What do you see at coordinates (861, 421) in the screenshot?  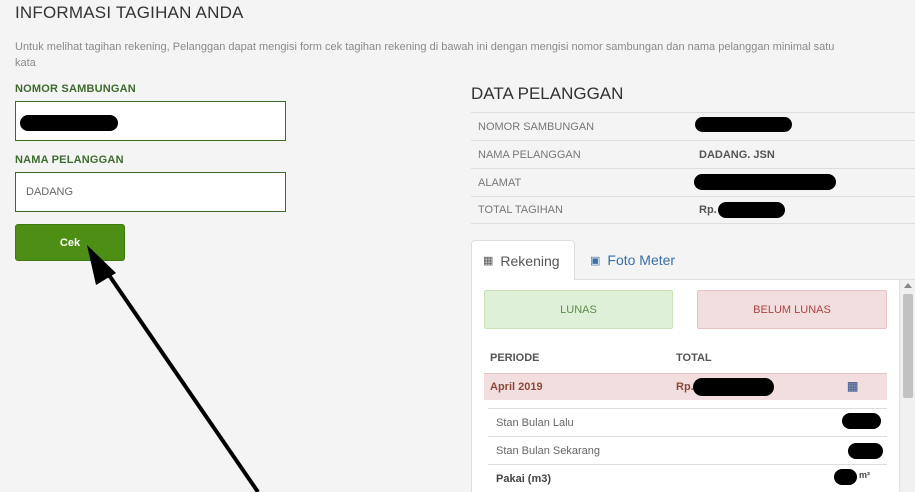 I see `redacted-stan-lalu` at bounding box center [861, 421].